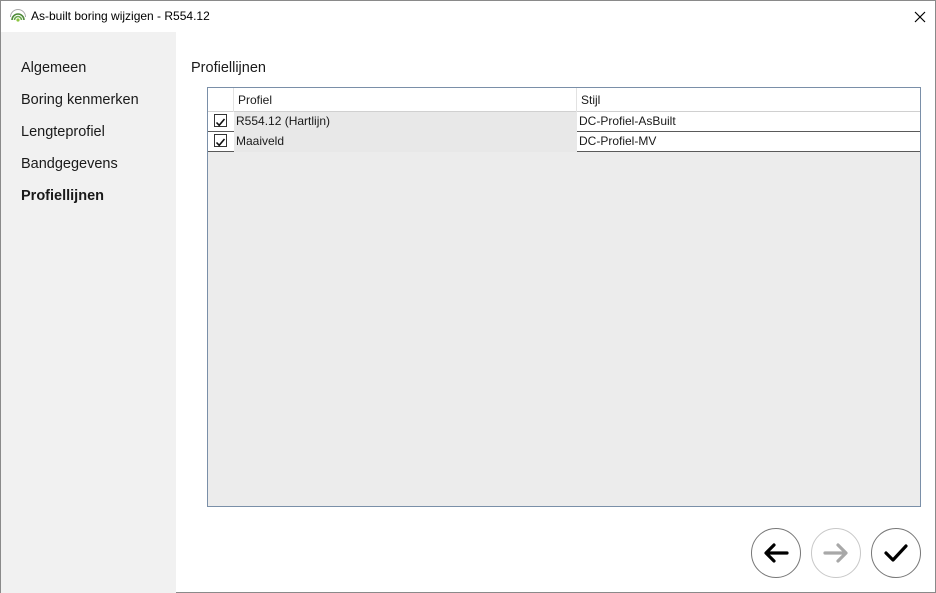  I want to click on cell-stijl: DC-Profiel-MV, so click(748, 142).